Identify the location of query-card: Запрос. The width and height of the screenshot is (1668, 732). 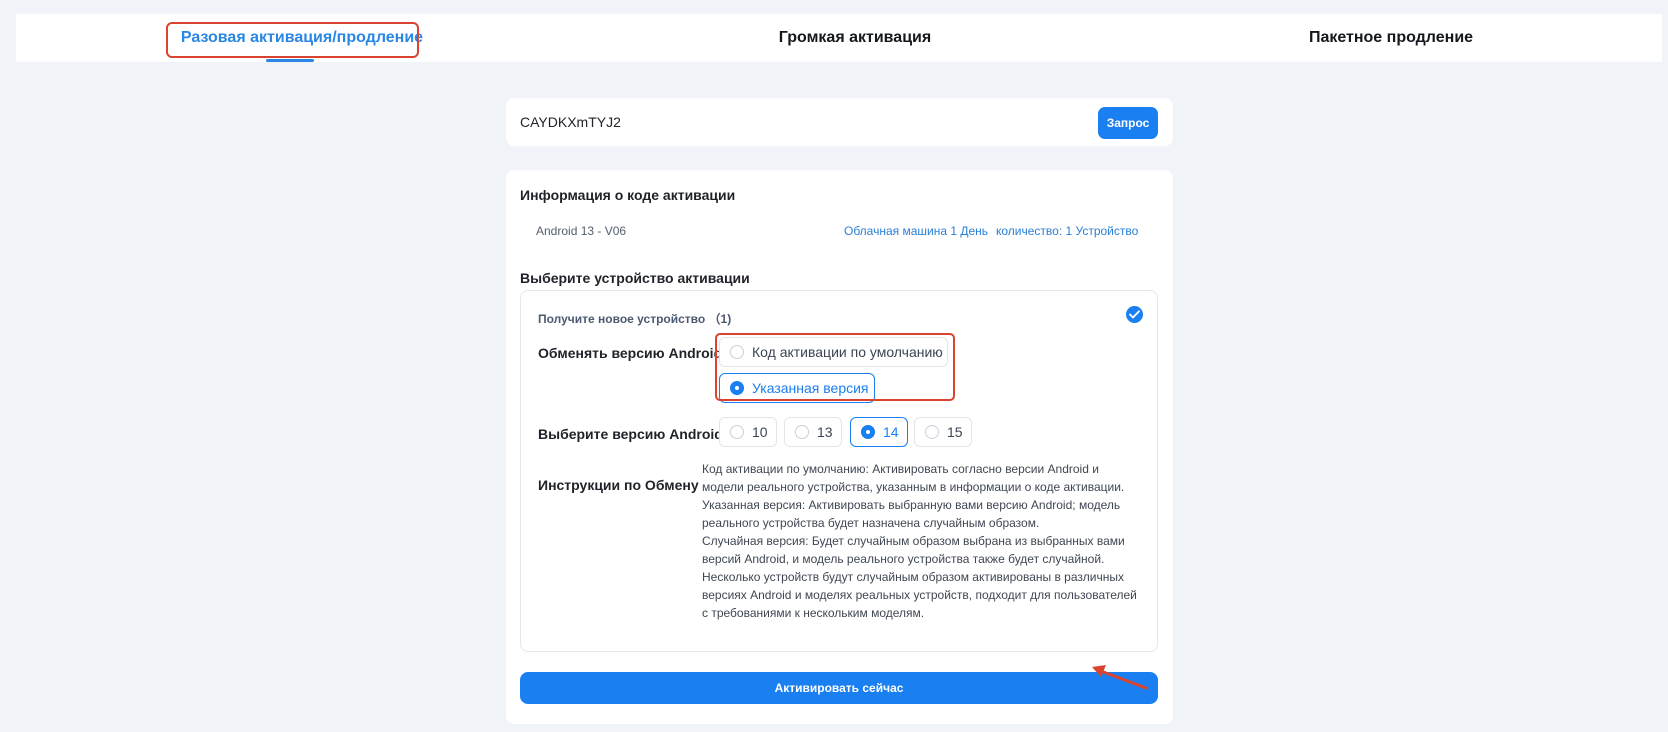
(839, 122).